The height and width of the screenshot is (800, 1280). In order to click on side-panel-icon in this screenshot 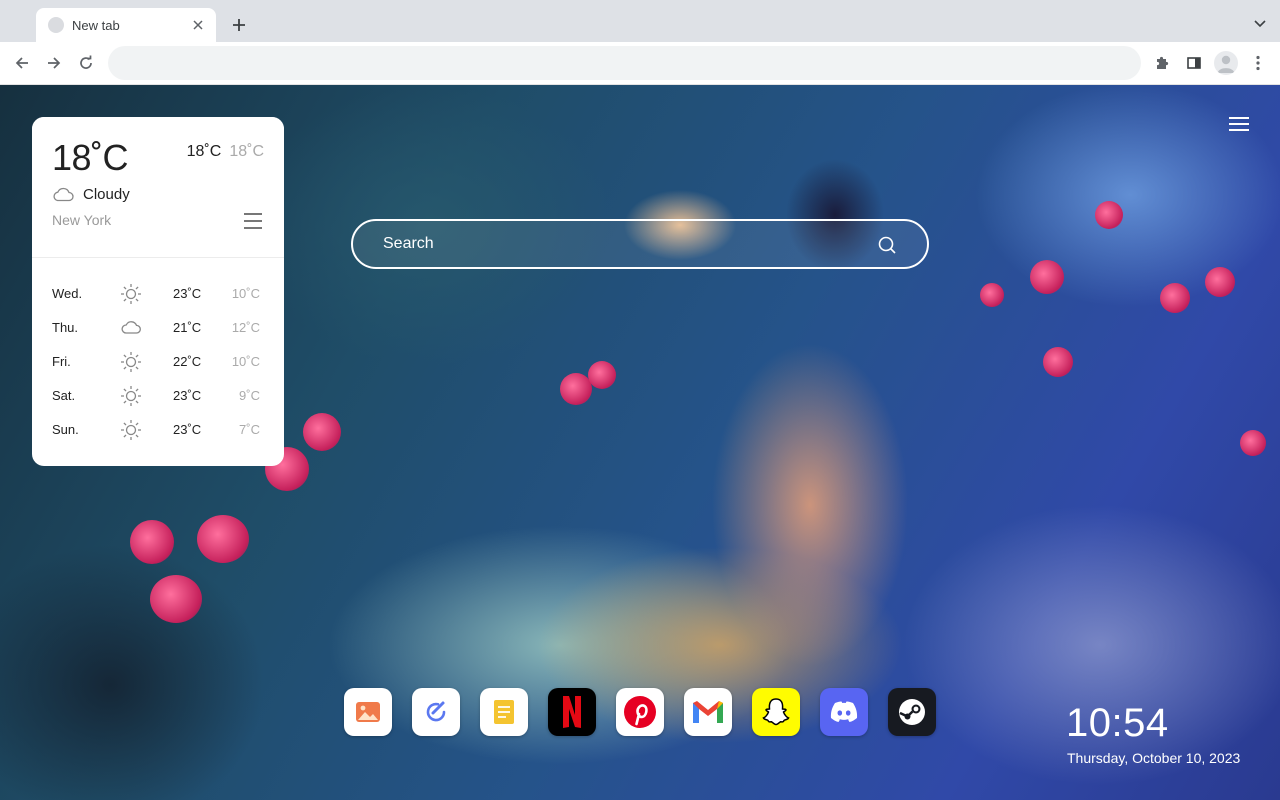, I will do `click(1194, 63)`.